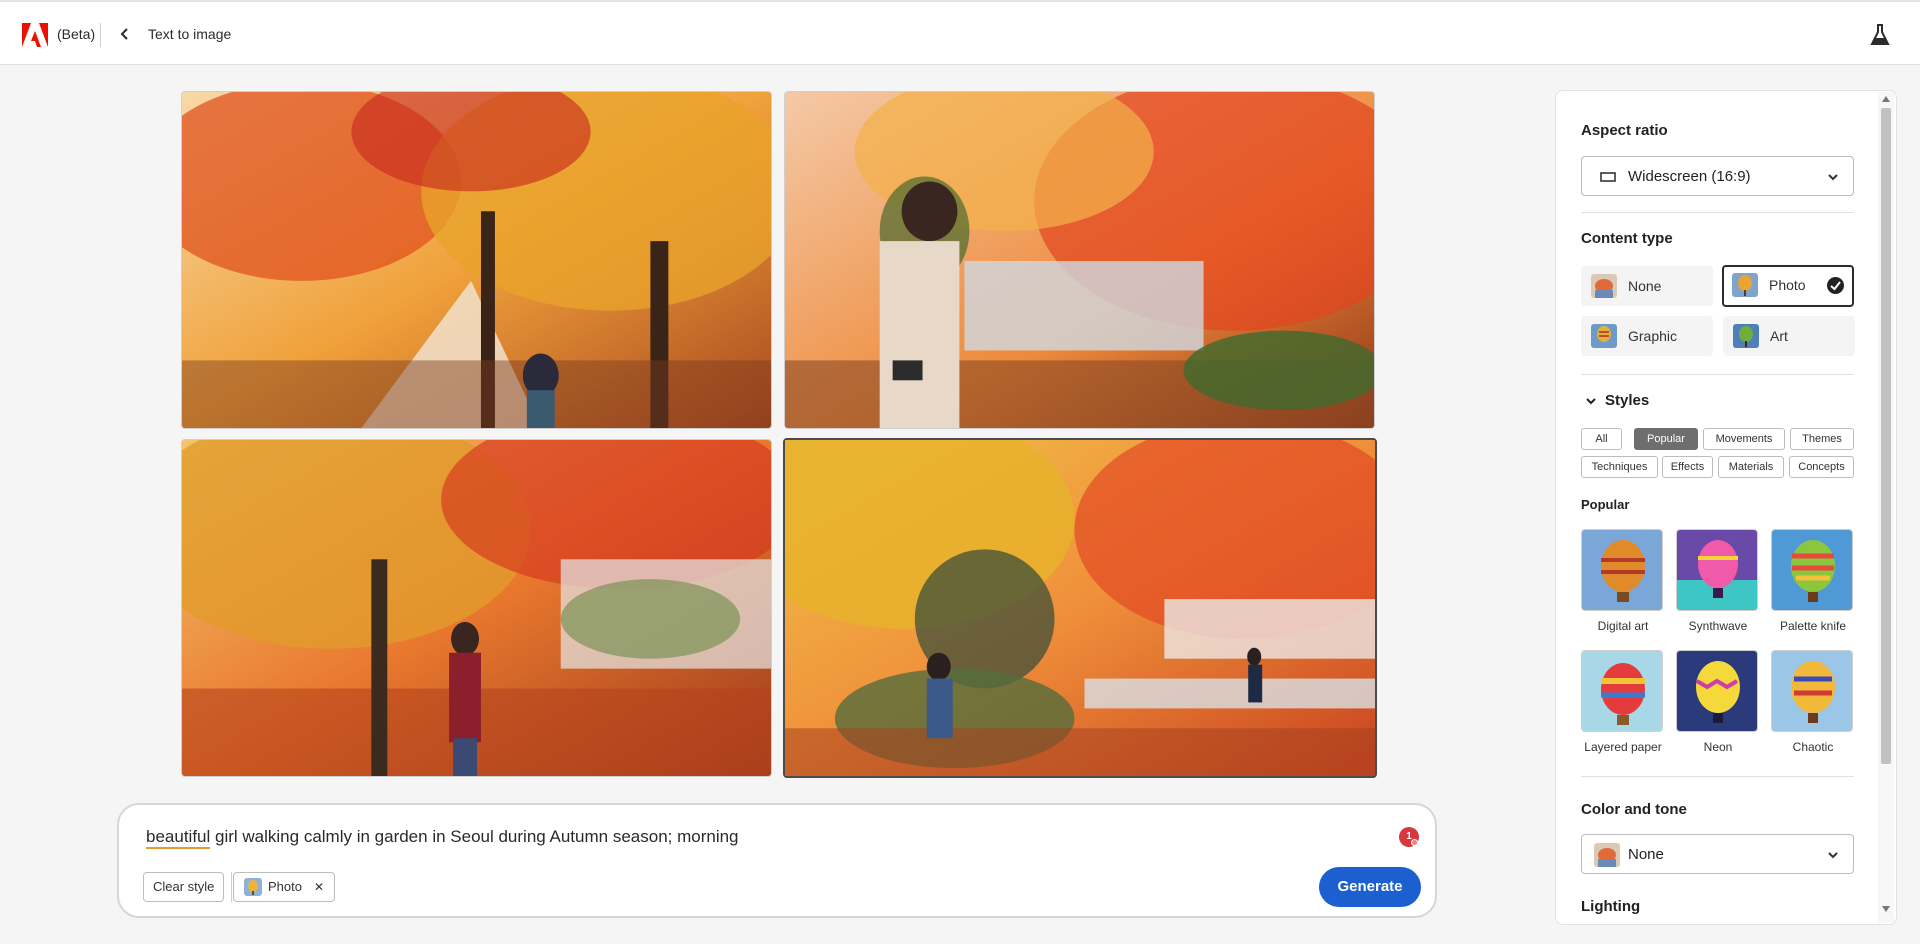 The height and width of the screenshot is (944, 1920). I want to click on popular-section-label: Popular, so click(1605, 504).